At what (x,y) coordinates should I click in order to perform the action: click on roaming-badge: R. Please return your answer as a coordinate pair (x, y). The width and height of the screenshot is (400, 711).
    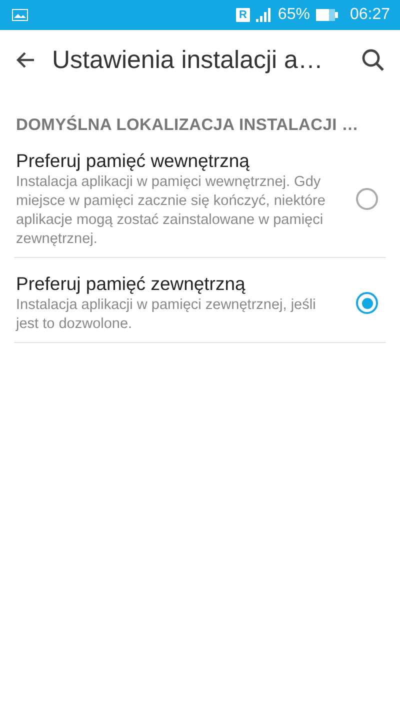
    Looking at the image, I should click on (243, 15).